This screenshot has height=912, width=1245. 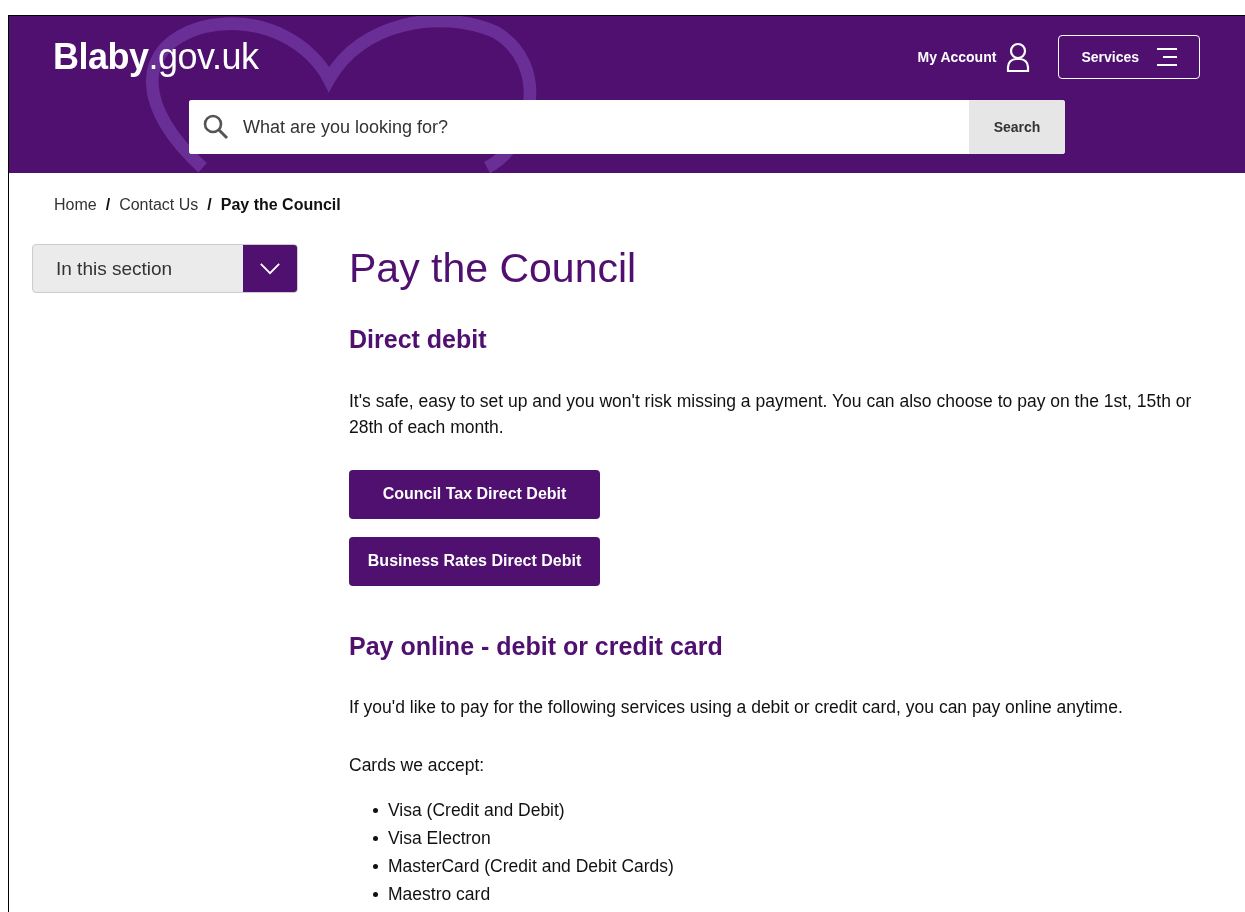 What do you see at coordinates (474, 494) in the screenshot?
I see `direct-debit-button: Council Tax Direct Debit` at bounding box center [474, 494].